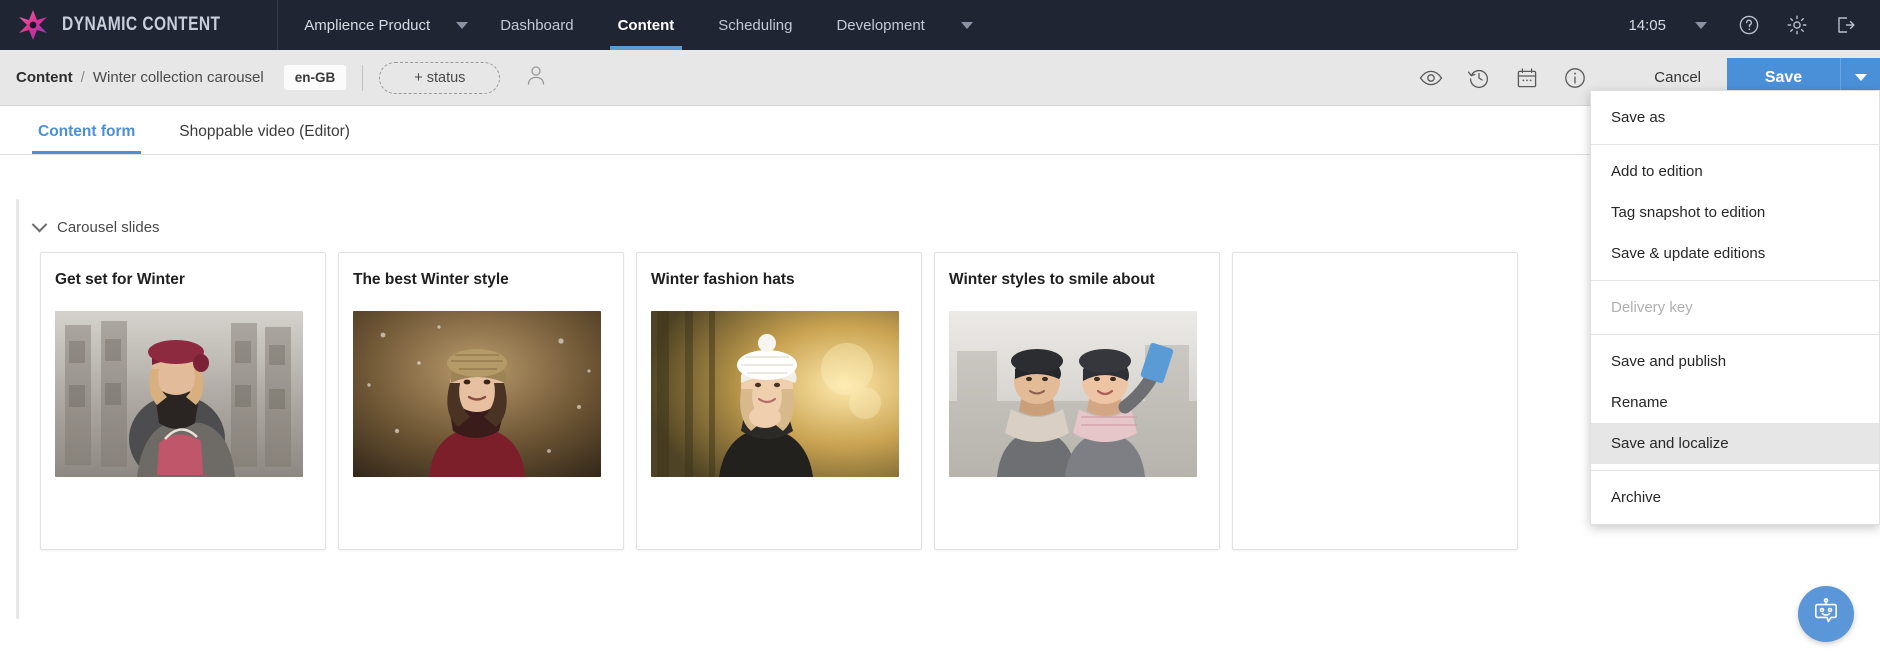 This screenshot has width=1880, height=670. Describe the element at coordinates (315, 77) in the screenshot. I see `locale-badge: en-GB` at that location.